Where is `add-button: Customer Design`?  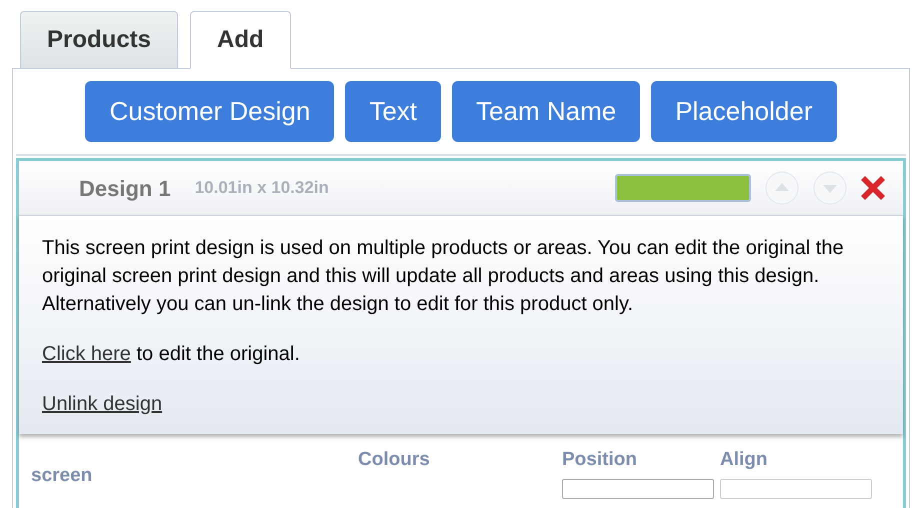
add-button: Customer Design is located at coordinates (209, 111).